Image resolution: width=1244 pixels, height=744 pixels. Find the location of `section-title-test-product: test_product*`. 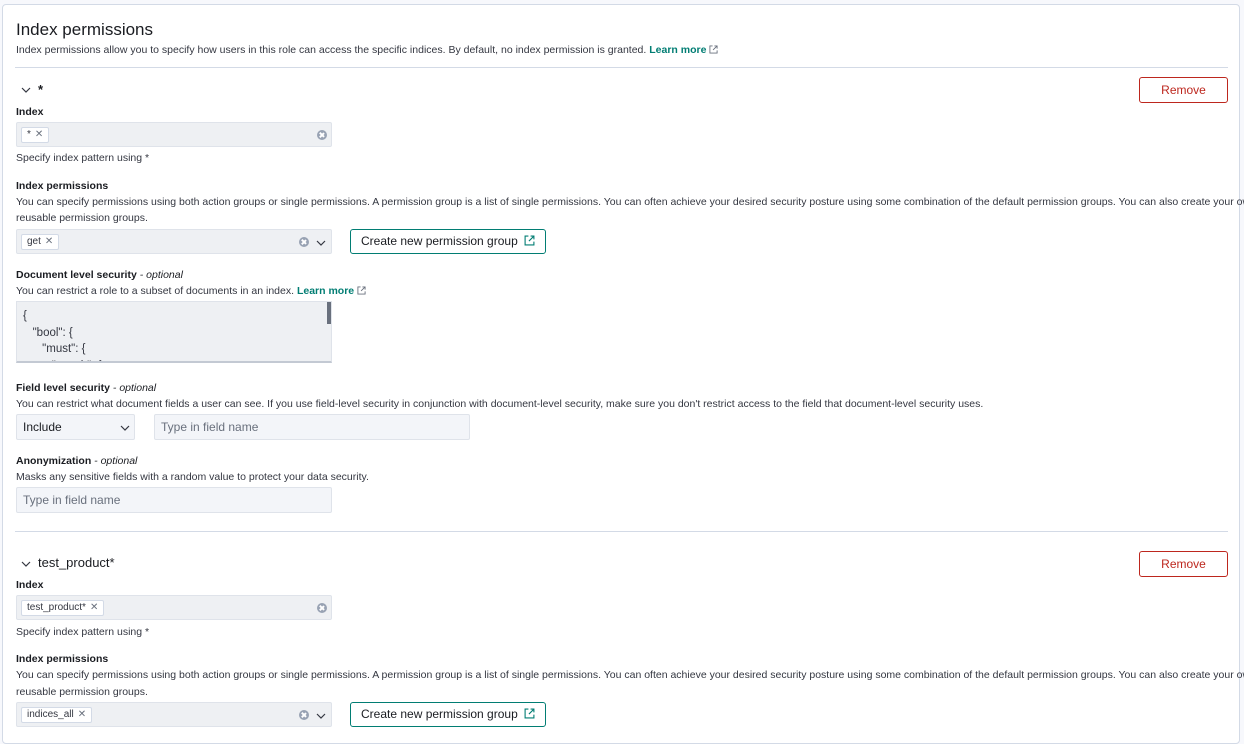

section-title-test-product: test_product* is located at coordinates (76, 562).